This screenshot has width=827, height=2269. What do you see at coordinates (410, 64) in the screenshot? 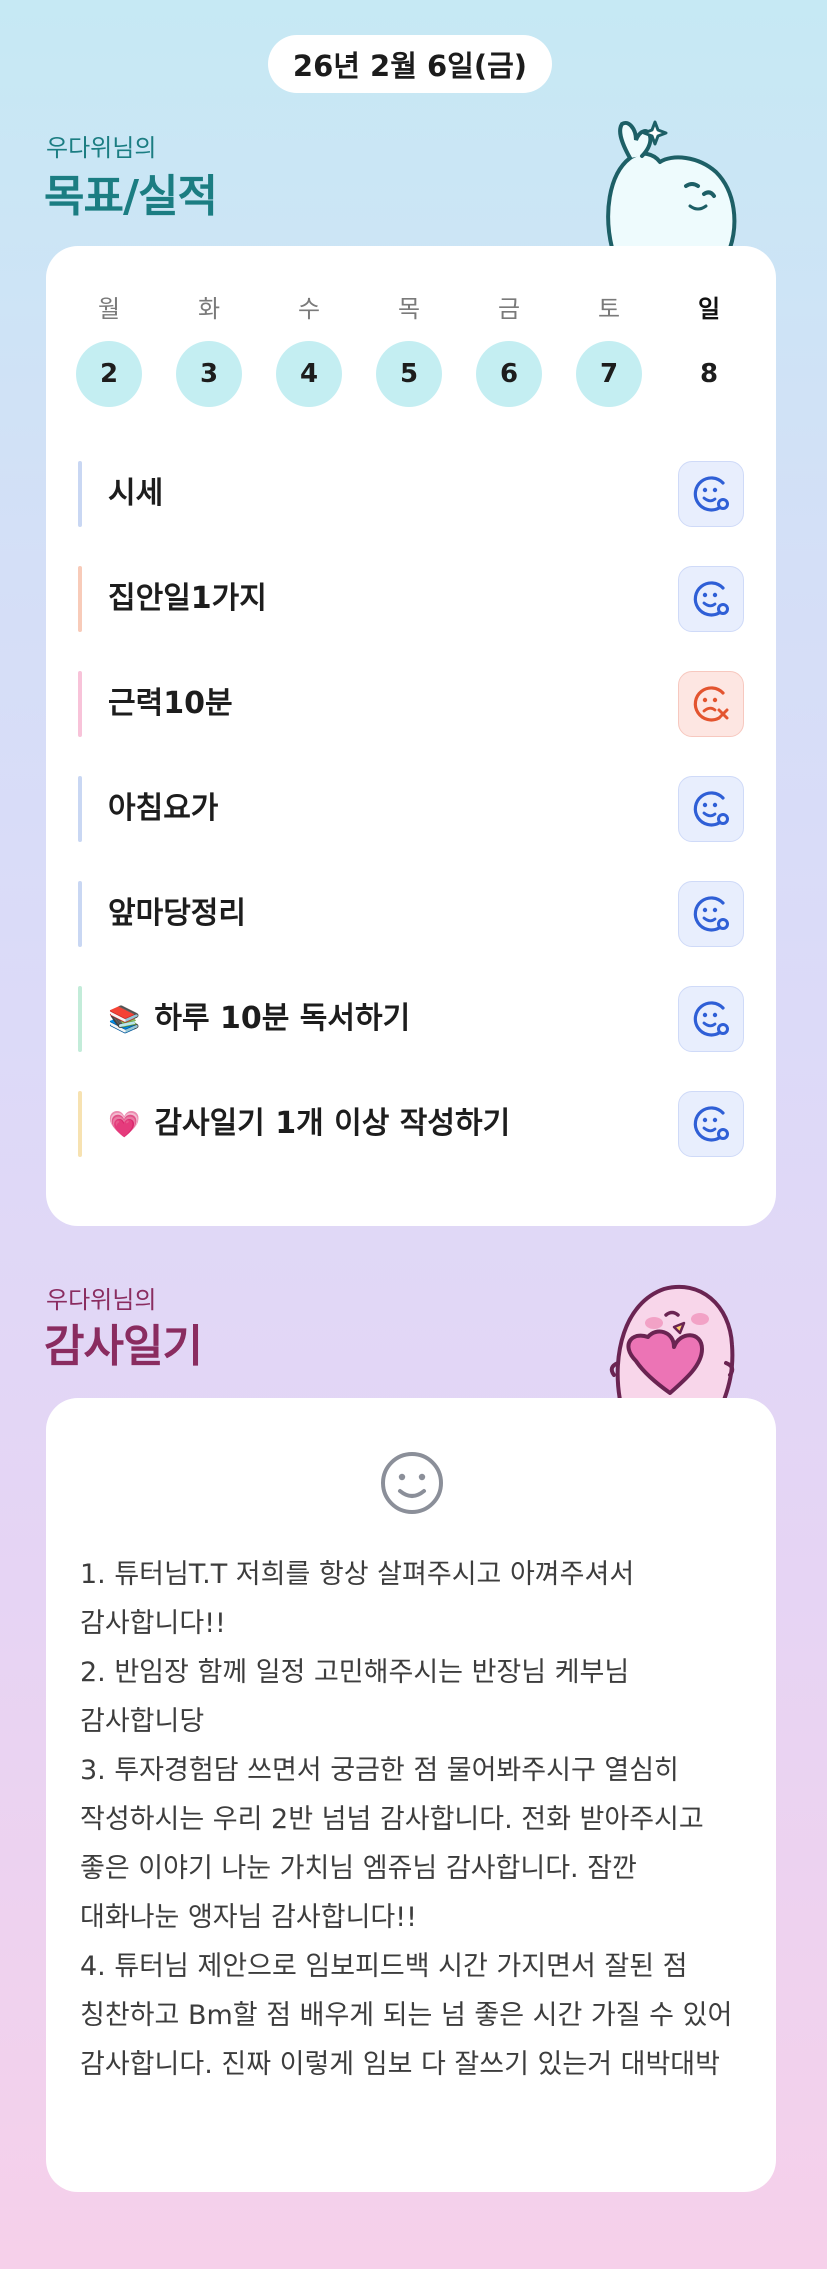
I see `date-pill: 26년 2월 6일(금)` at bounding box center [410, 64].